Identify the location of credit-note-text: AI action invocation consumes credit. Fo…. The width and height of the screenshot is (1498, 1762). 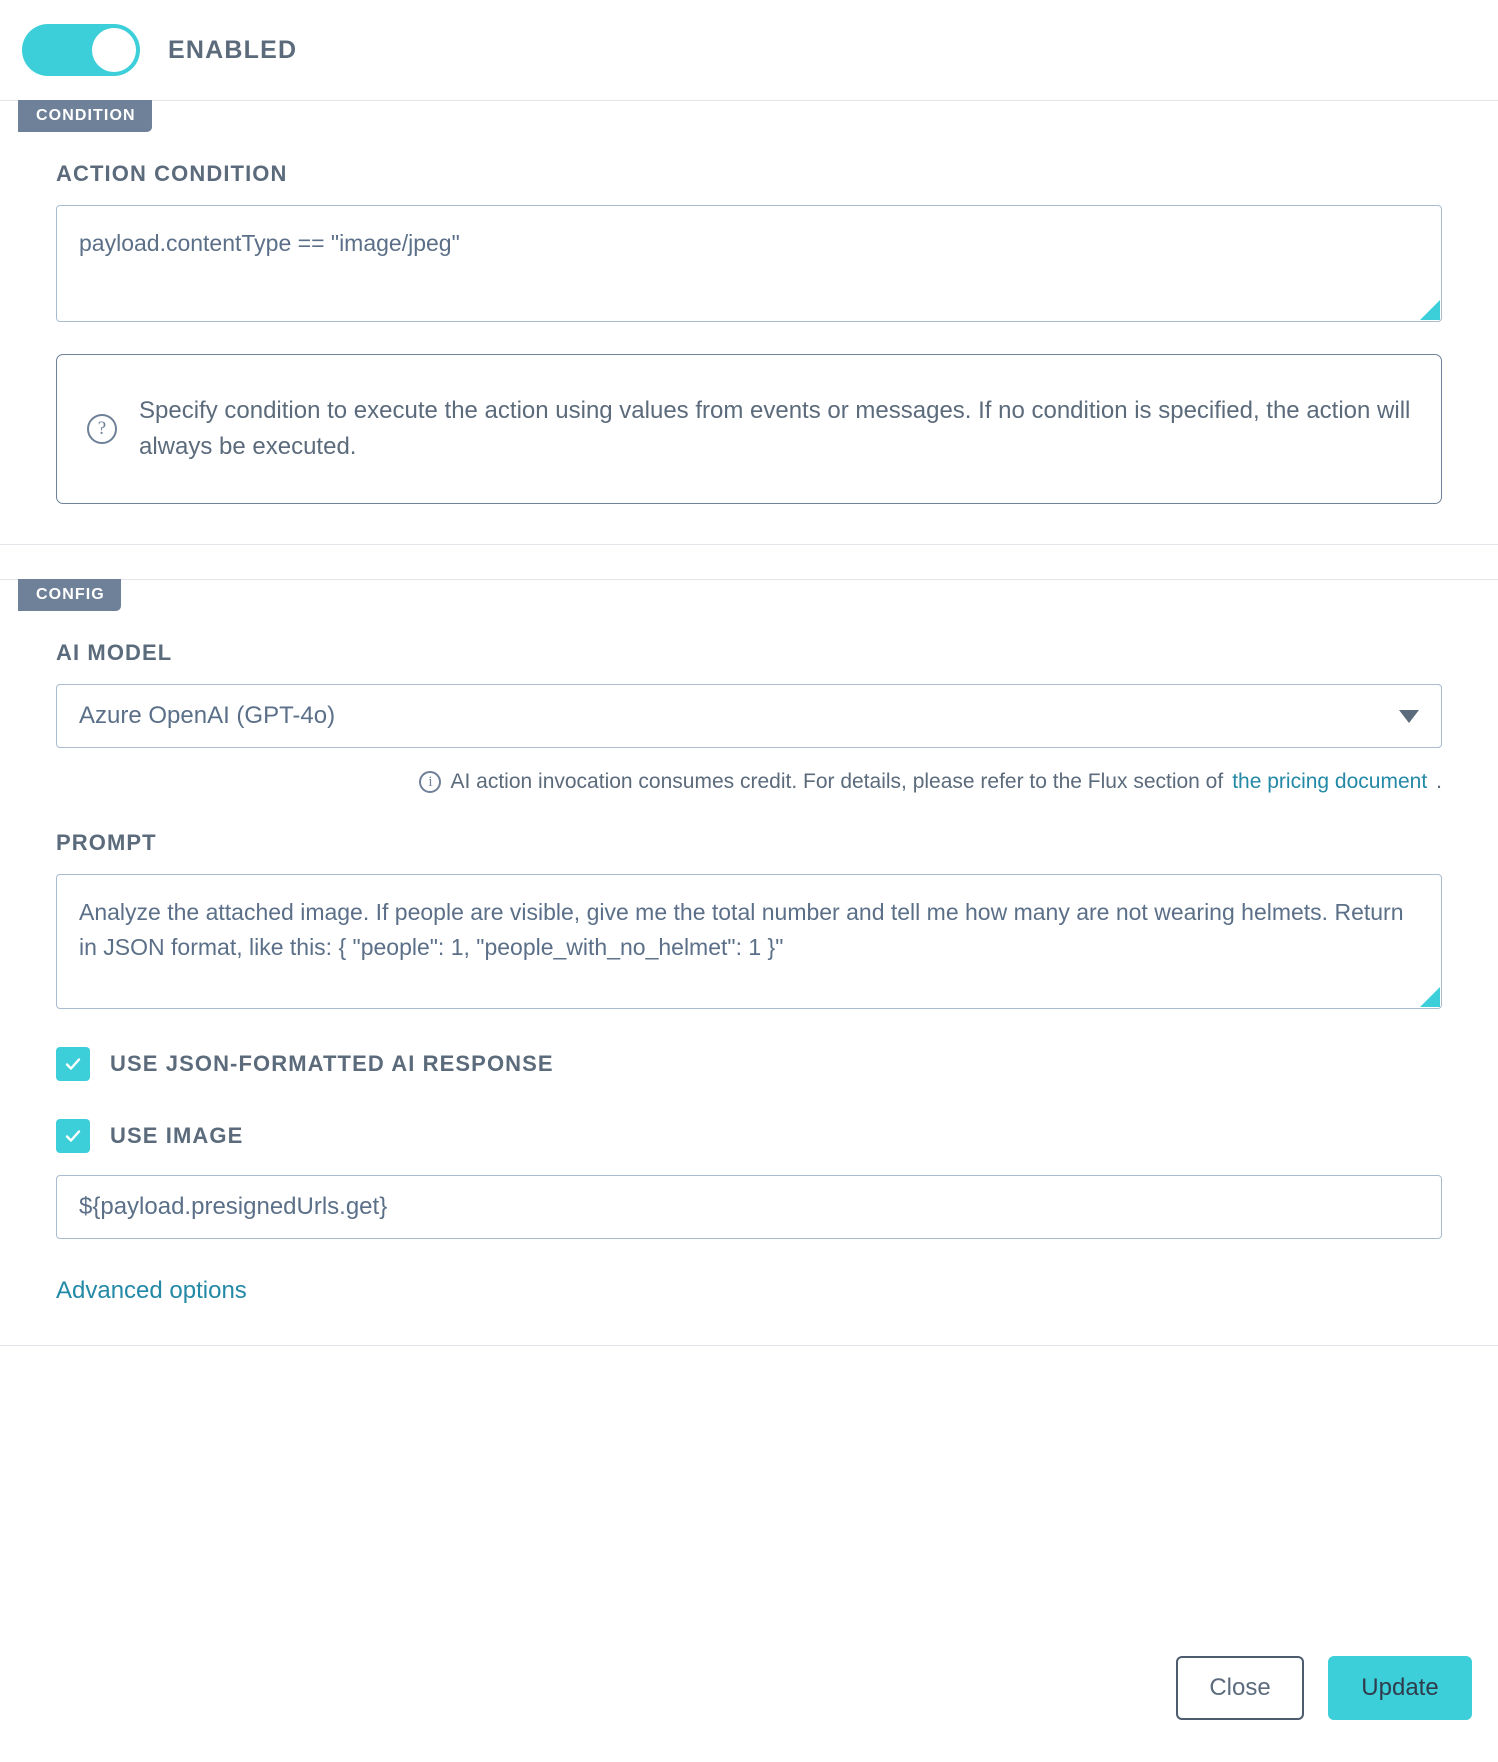
(837, 781).